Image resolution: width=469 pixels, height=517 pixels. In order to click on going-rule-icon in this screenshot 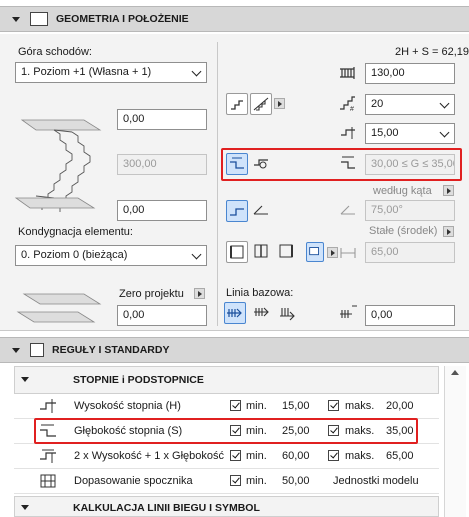, I will do `click(262, 164)`.